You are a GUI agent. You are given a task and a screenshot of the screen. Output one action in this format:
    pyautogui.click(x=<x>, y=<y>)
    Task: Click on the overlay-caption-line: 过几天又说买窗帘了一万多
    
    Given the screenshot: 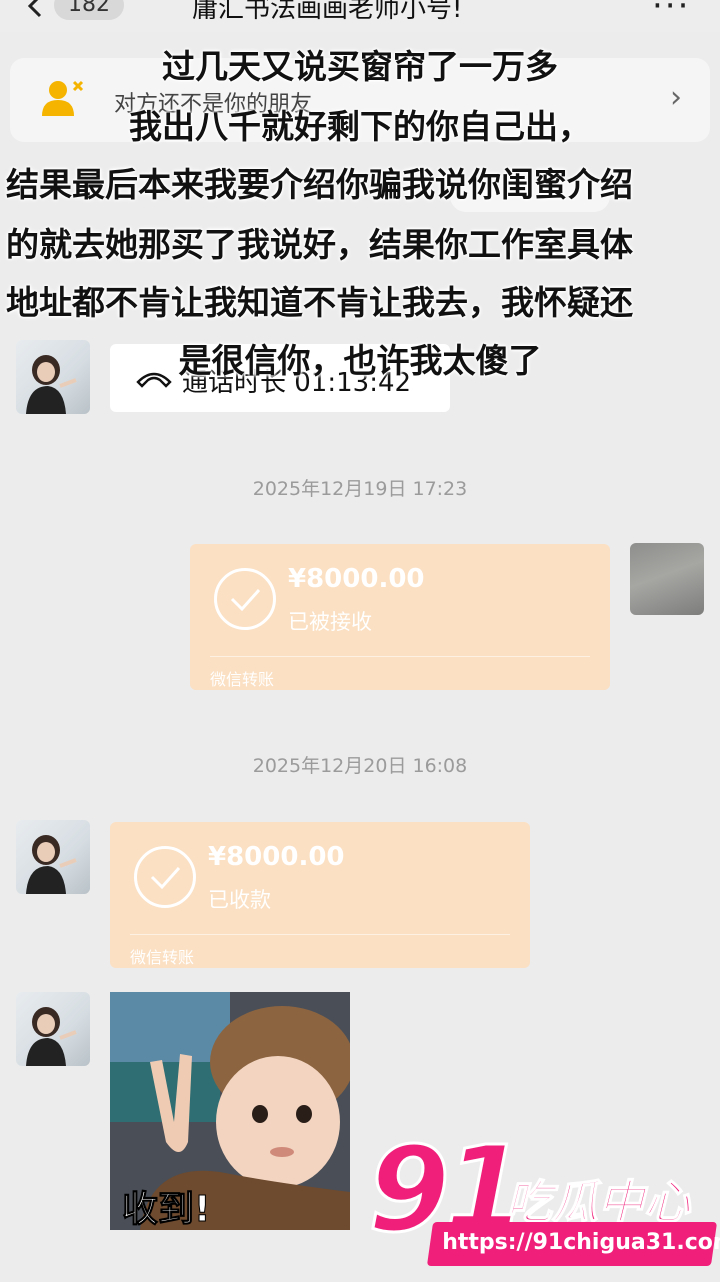 What is the action you would take?
    pyautogui.click(x=360, y=66)
    